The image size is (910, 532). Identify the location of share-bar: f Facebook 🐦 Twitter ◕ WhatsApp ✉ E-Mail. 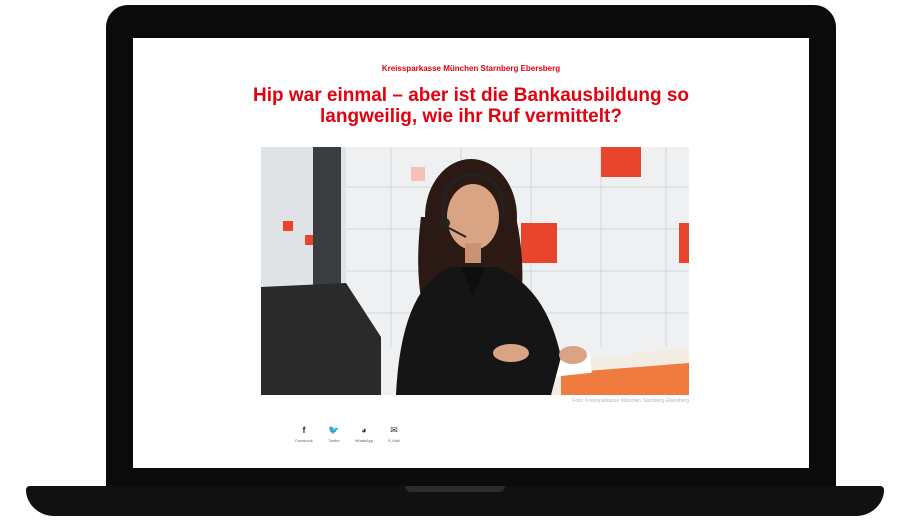
(349, 434).